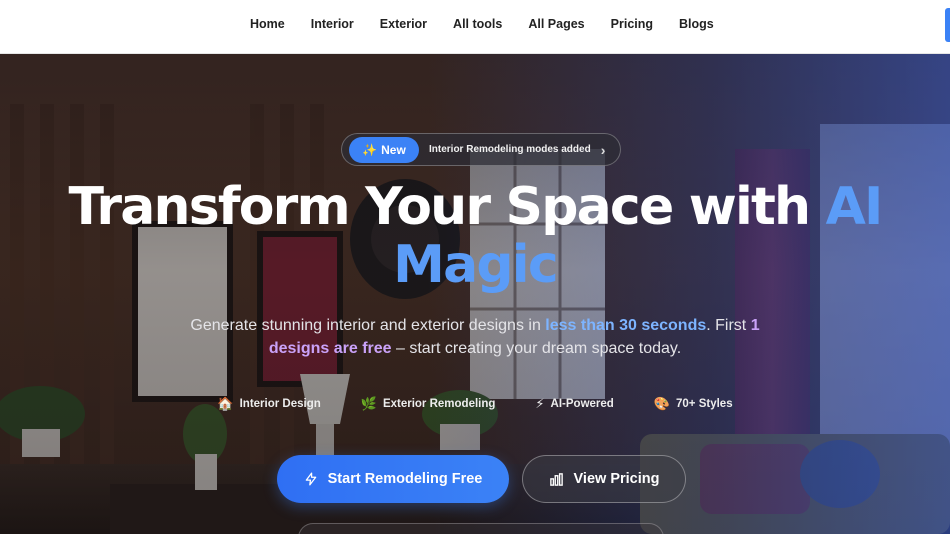  What do you see at coordinates (626, 325) in the screenshot?
I see `subtext-highlight-time: less than 30 seconds` at bounding box center [626, 325].